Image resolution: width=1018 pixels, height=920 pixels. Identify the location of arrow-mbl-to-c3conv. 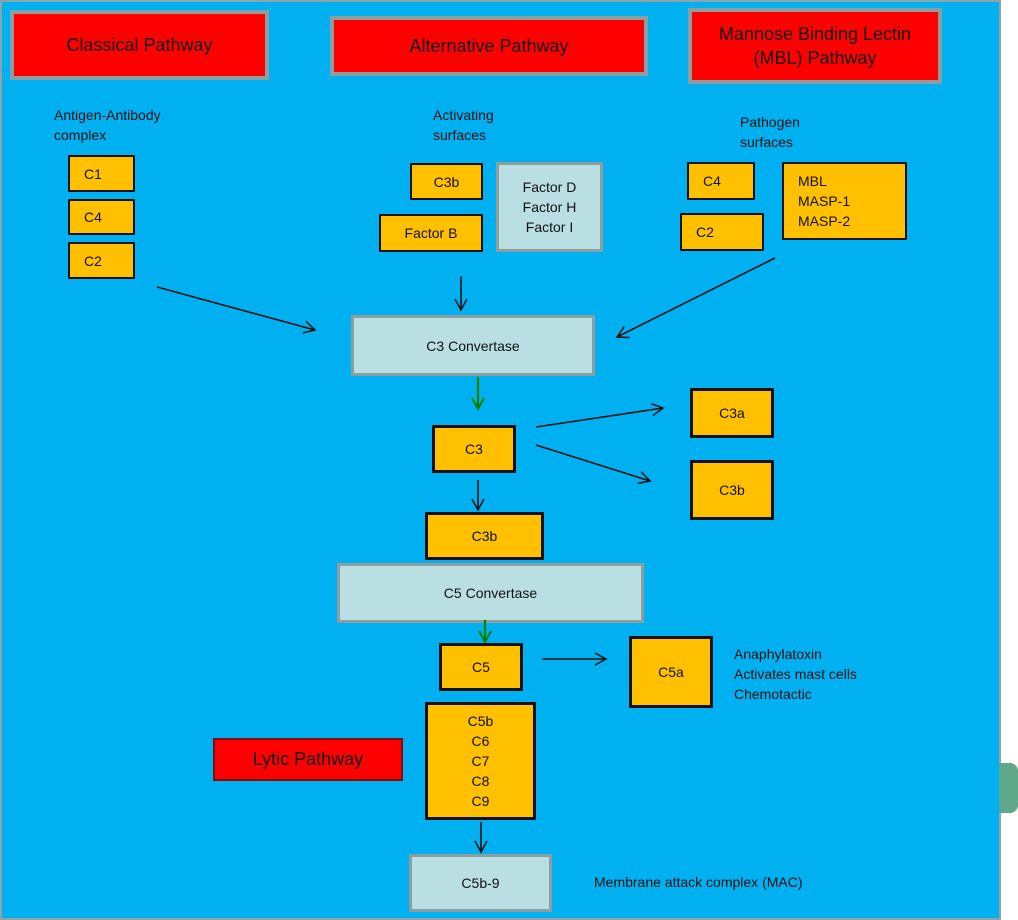
(695, 298).